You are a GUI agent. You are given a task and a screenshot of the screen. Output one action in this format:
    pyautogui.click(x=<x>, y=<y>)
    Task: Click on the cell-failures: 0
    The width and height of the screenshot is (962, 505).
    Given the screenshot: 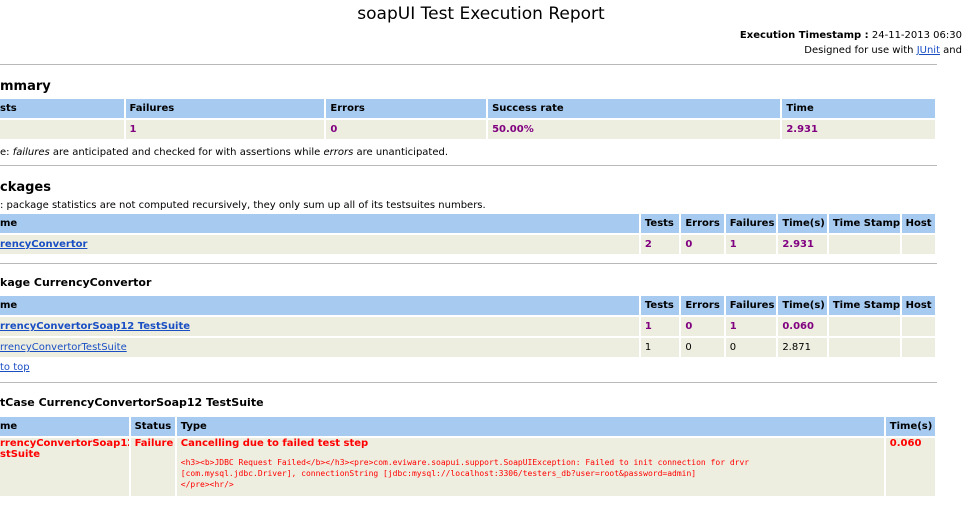 What is the action you would take?
    pyautogui.click(x=751, y=347)
    